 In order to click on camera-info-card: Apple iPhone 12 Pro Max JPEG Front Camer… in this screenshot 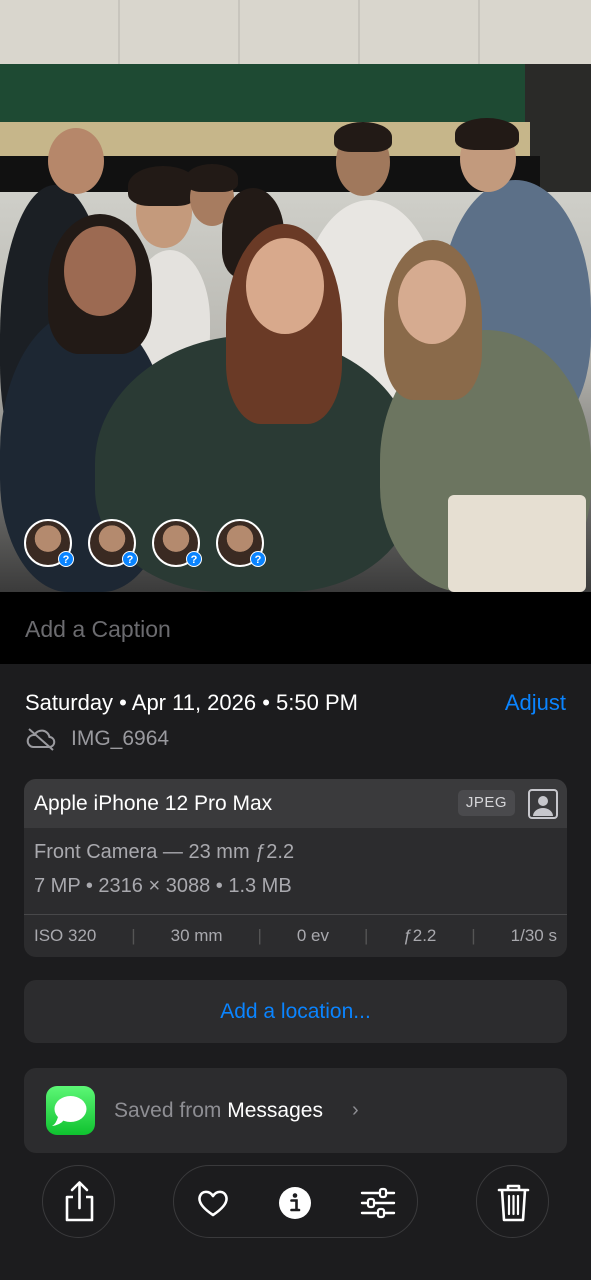, I will do `click(295, 868)`.